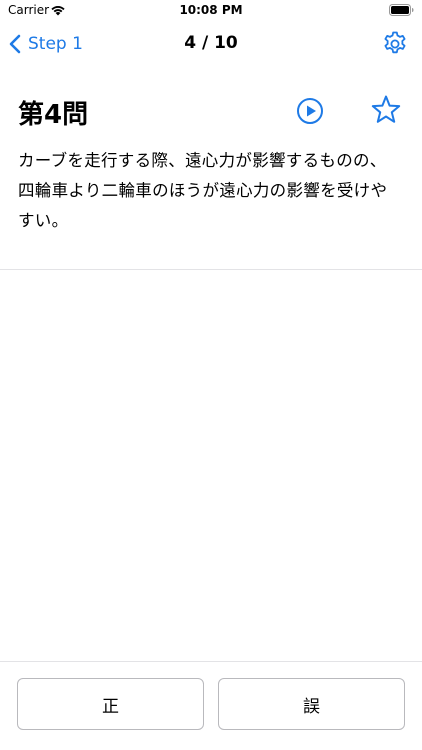 Image resolution: width=422 pixels, height=750 pixels. I want to click on true-answer-label: 正, so click(110, 706).